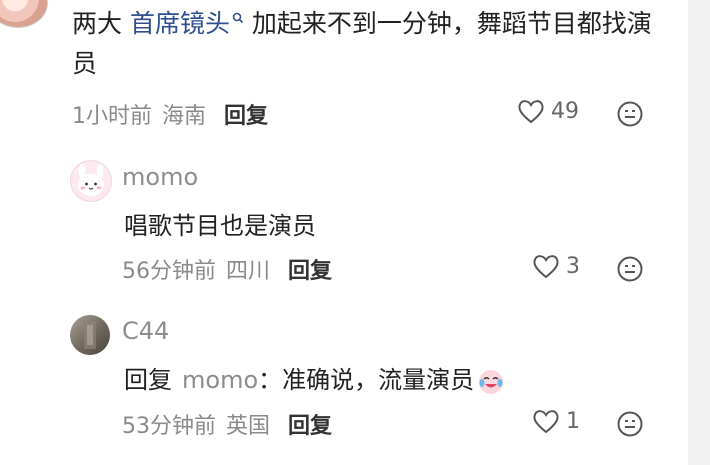 The image size is (710, 465). What do you see at coordinates (491, 382) in the screenshot?
I see `crying-laughing-emoji-icon` at bounding box center [491, 382].